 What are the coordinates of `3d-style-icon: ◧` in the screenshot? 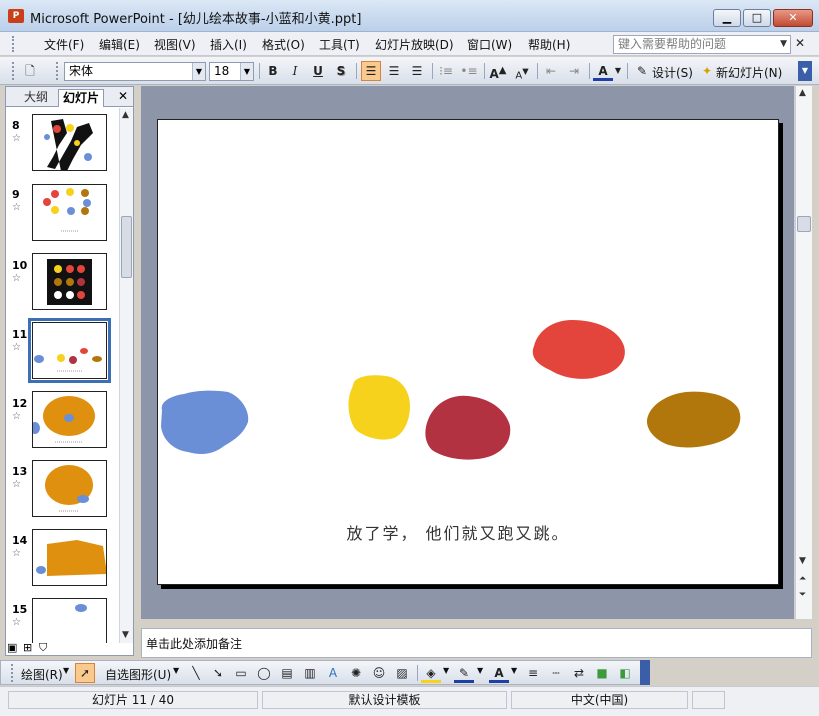 It's located at (625, 673).